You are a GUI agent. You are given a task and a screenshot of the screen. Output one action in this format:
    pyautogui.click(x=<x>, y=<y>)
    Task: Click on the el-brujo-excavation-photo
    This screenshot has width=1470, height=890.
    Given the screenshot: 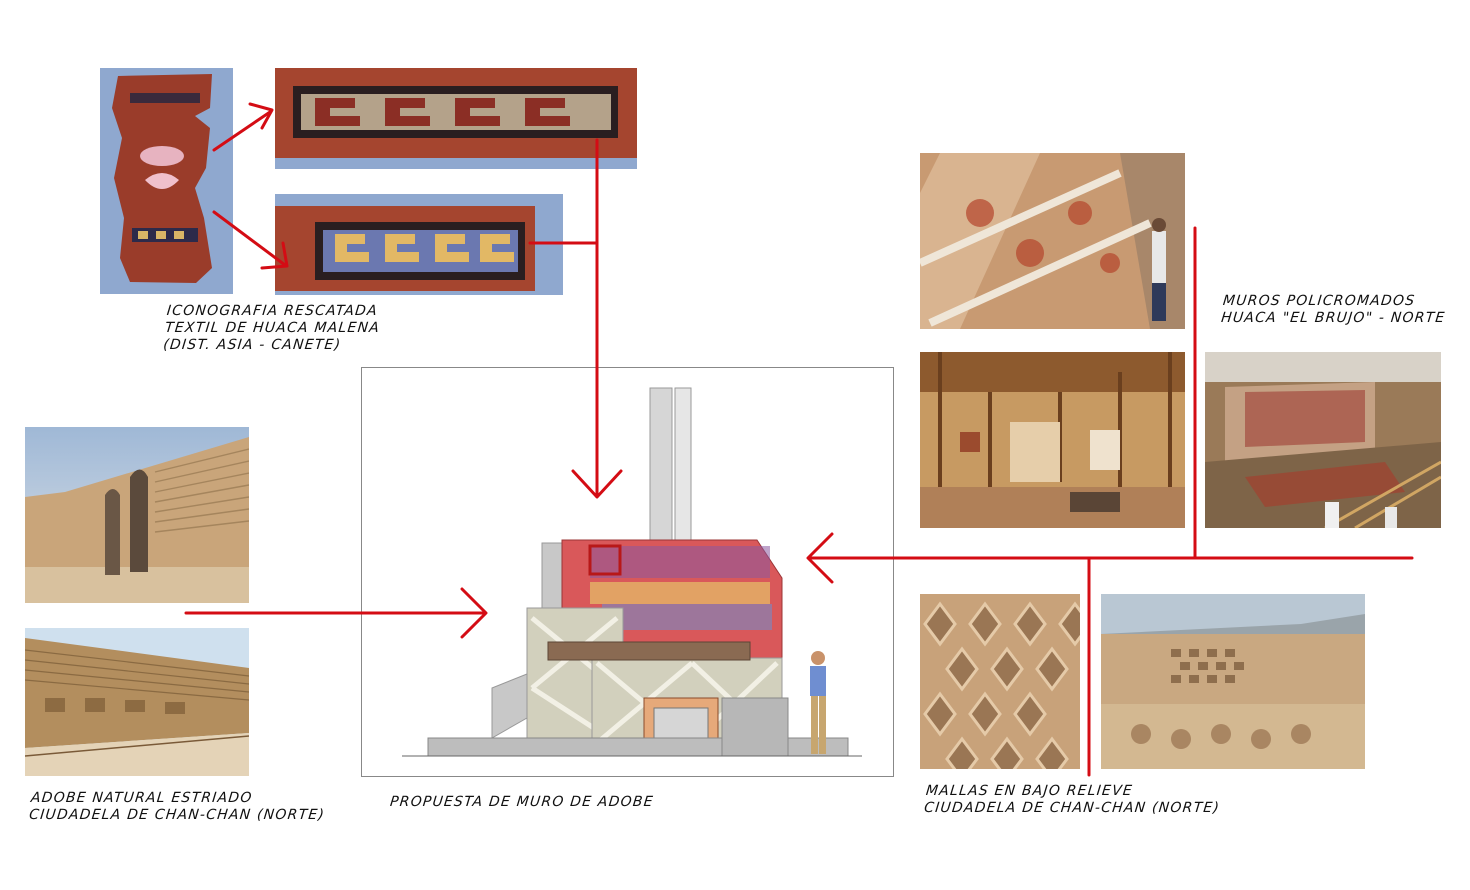 What is the action you would take?
    pyautogui.click(x=1323, y=440)
    